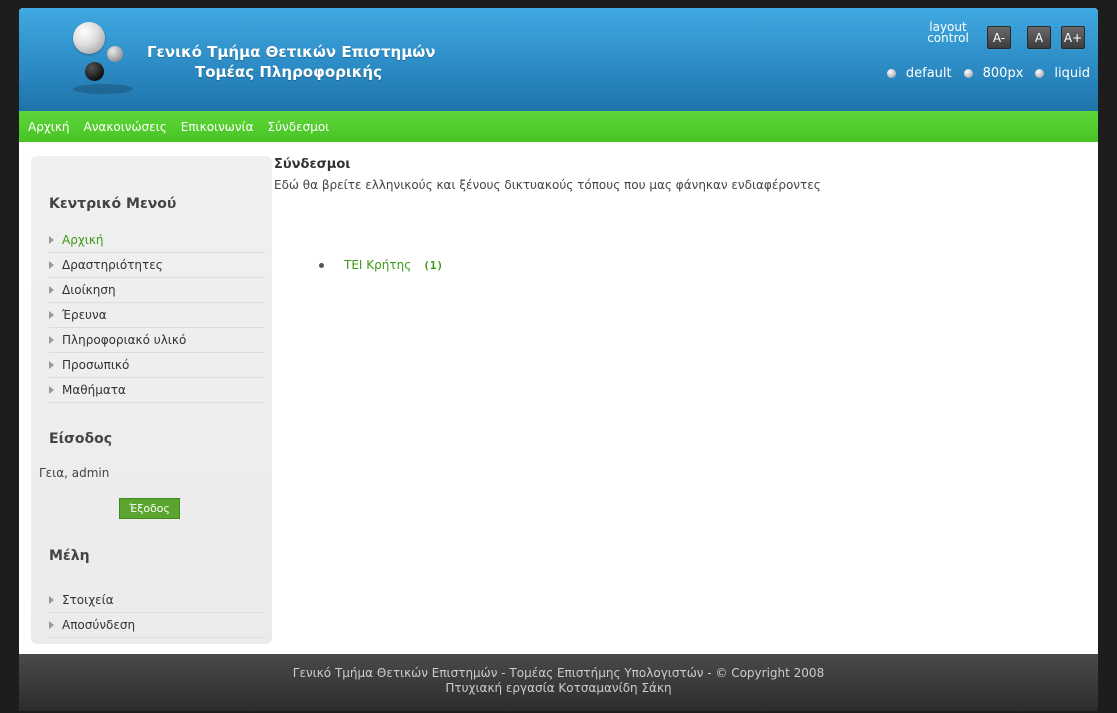  I want to click on logout-button: Έξοδος, so click(149, 508).